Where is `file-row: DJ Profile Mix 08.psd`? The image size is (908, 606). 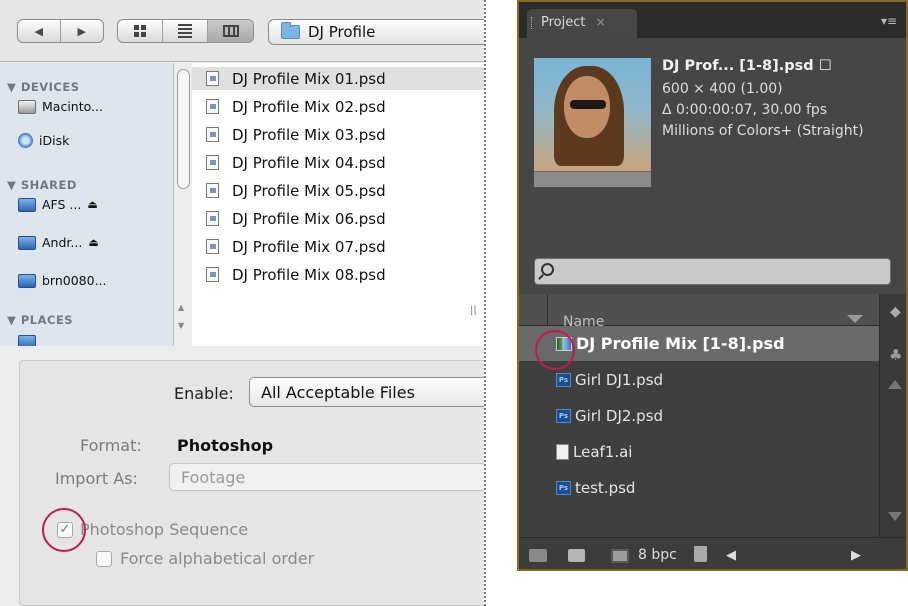 file-row: DJ Profile Mix 08.psd is located at coordinates (338, 274).